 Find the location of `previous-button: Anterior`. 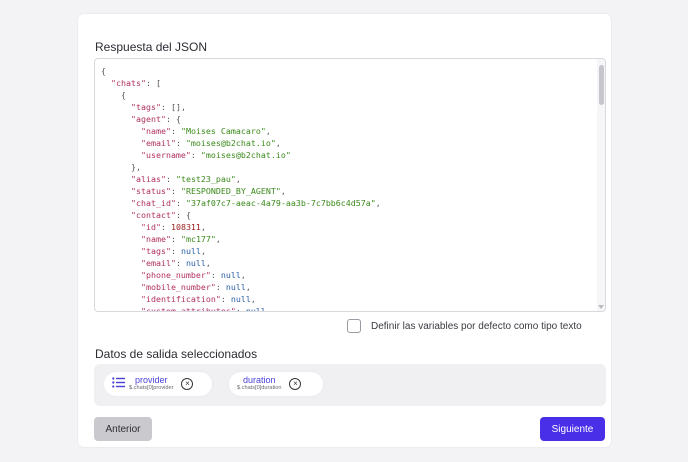

previous-button: Anterior is located at coordinates (123, 429).